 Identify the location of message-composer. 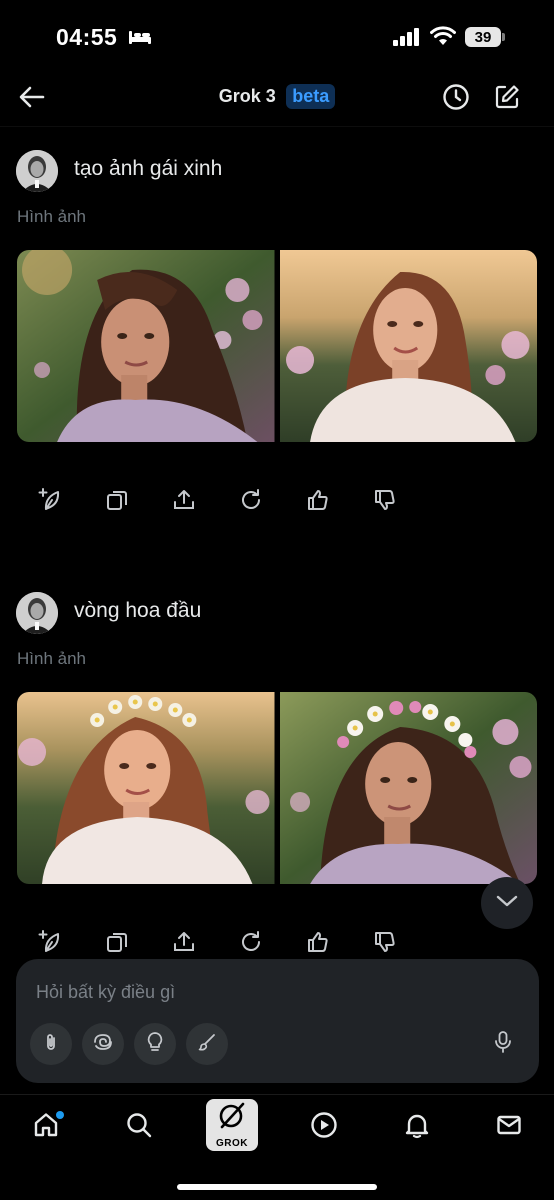
(277, 1021).